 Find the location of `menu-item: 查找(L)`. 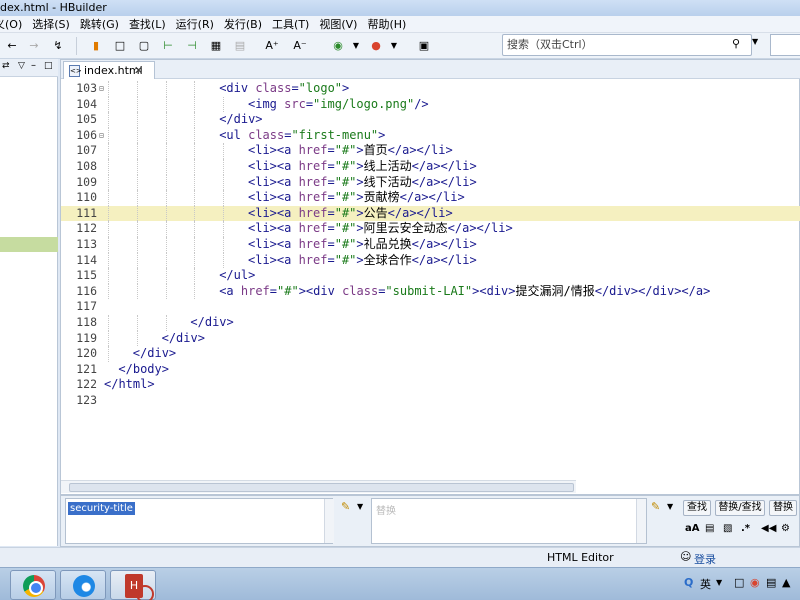

menu-item: 查找(L) is located at coordinates (148, 24).